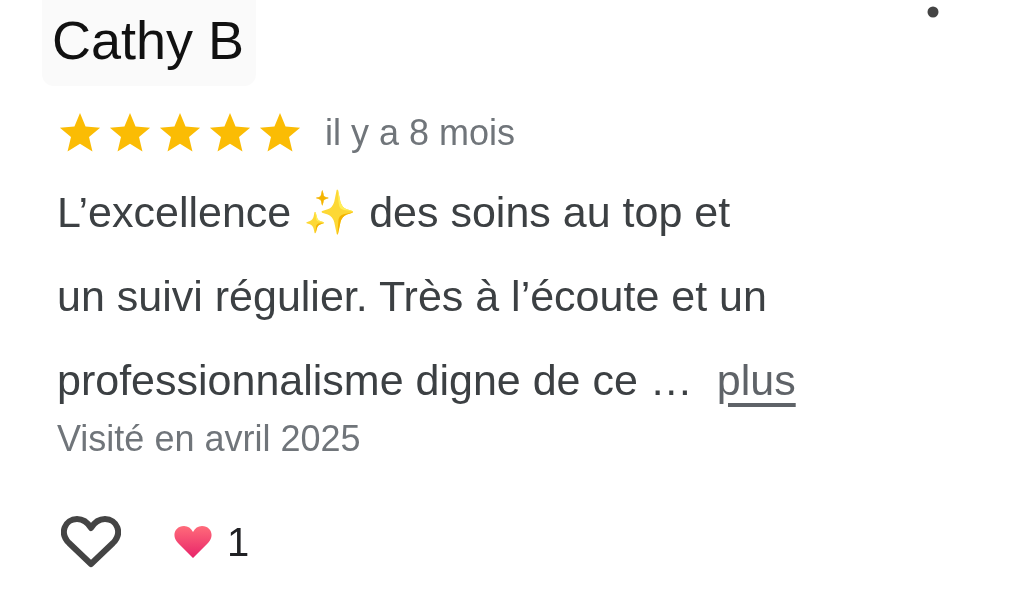 The height and width of the screenshot is (614, 1024). What do you see at coordinates (238, 542) in the screenshot?
I see `reaction-count: 1` at bounding box center [238, 542].